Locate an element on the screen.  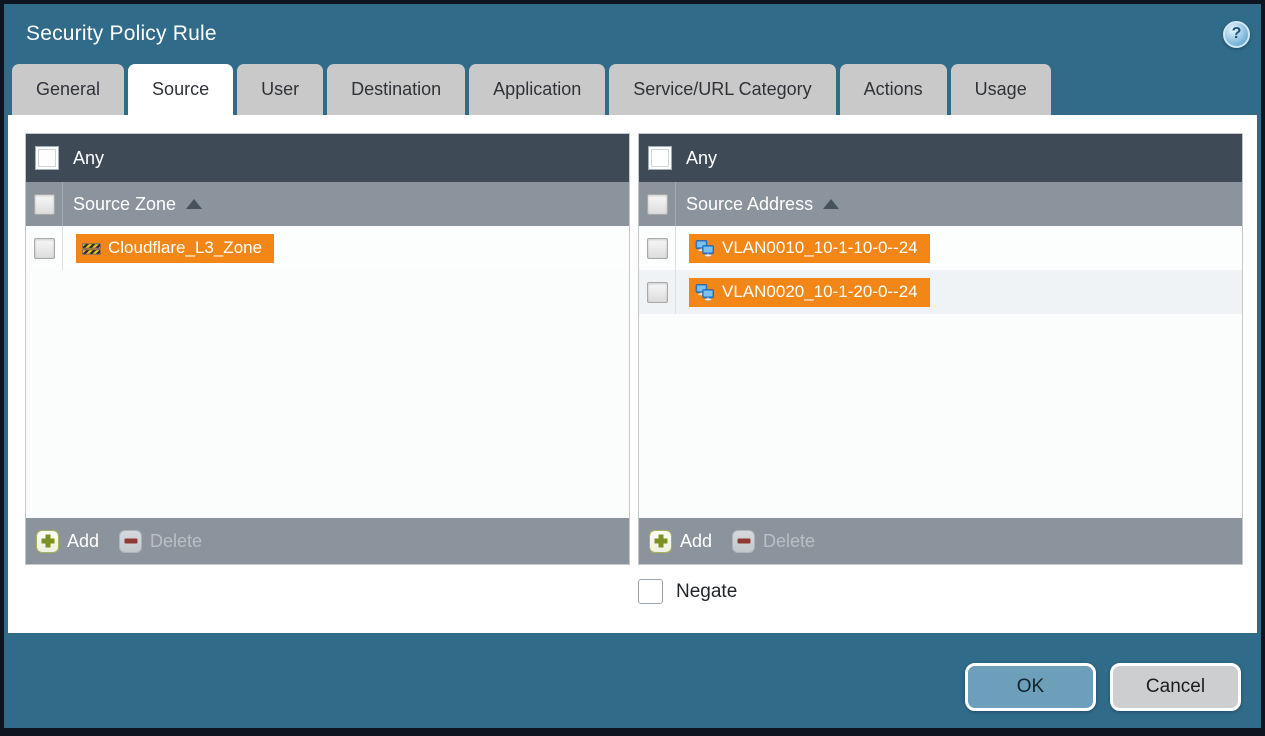
tab-source: Source is located at coordinates (181, 89).